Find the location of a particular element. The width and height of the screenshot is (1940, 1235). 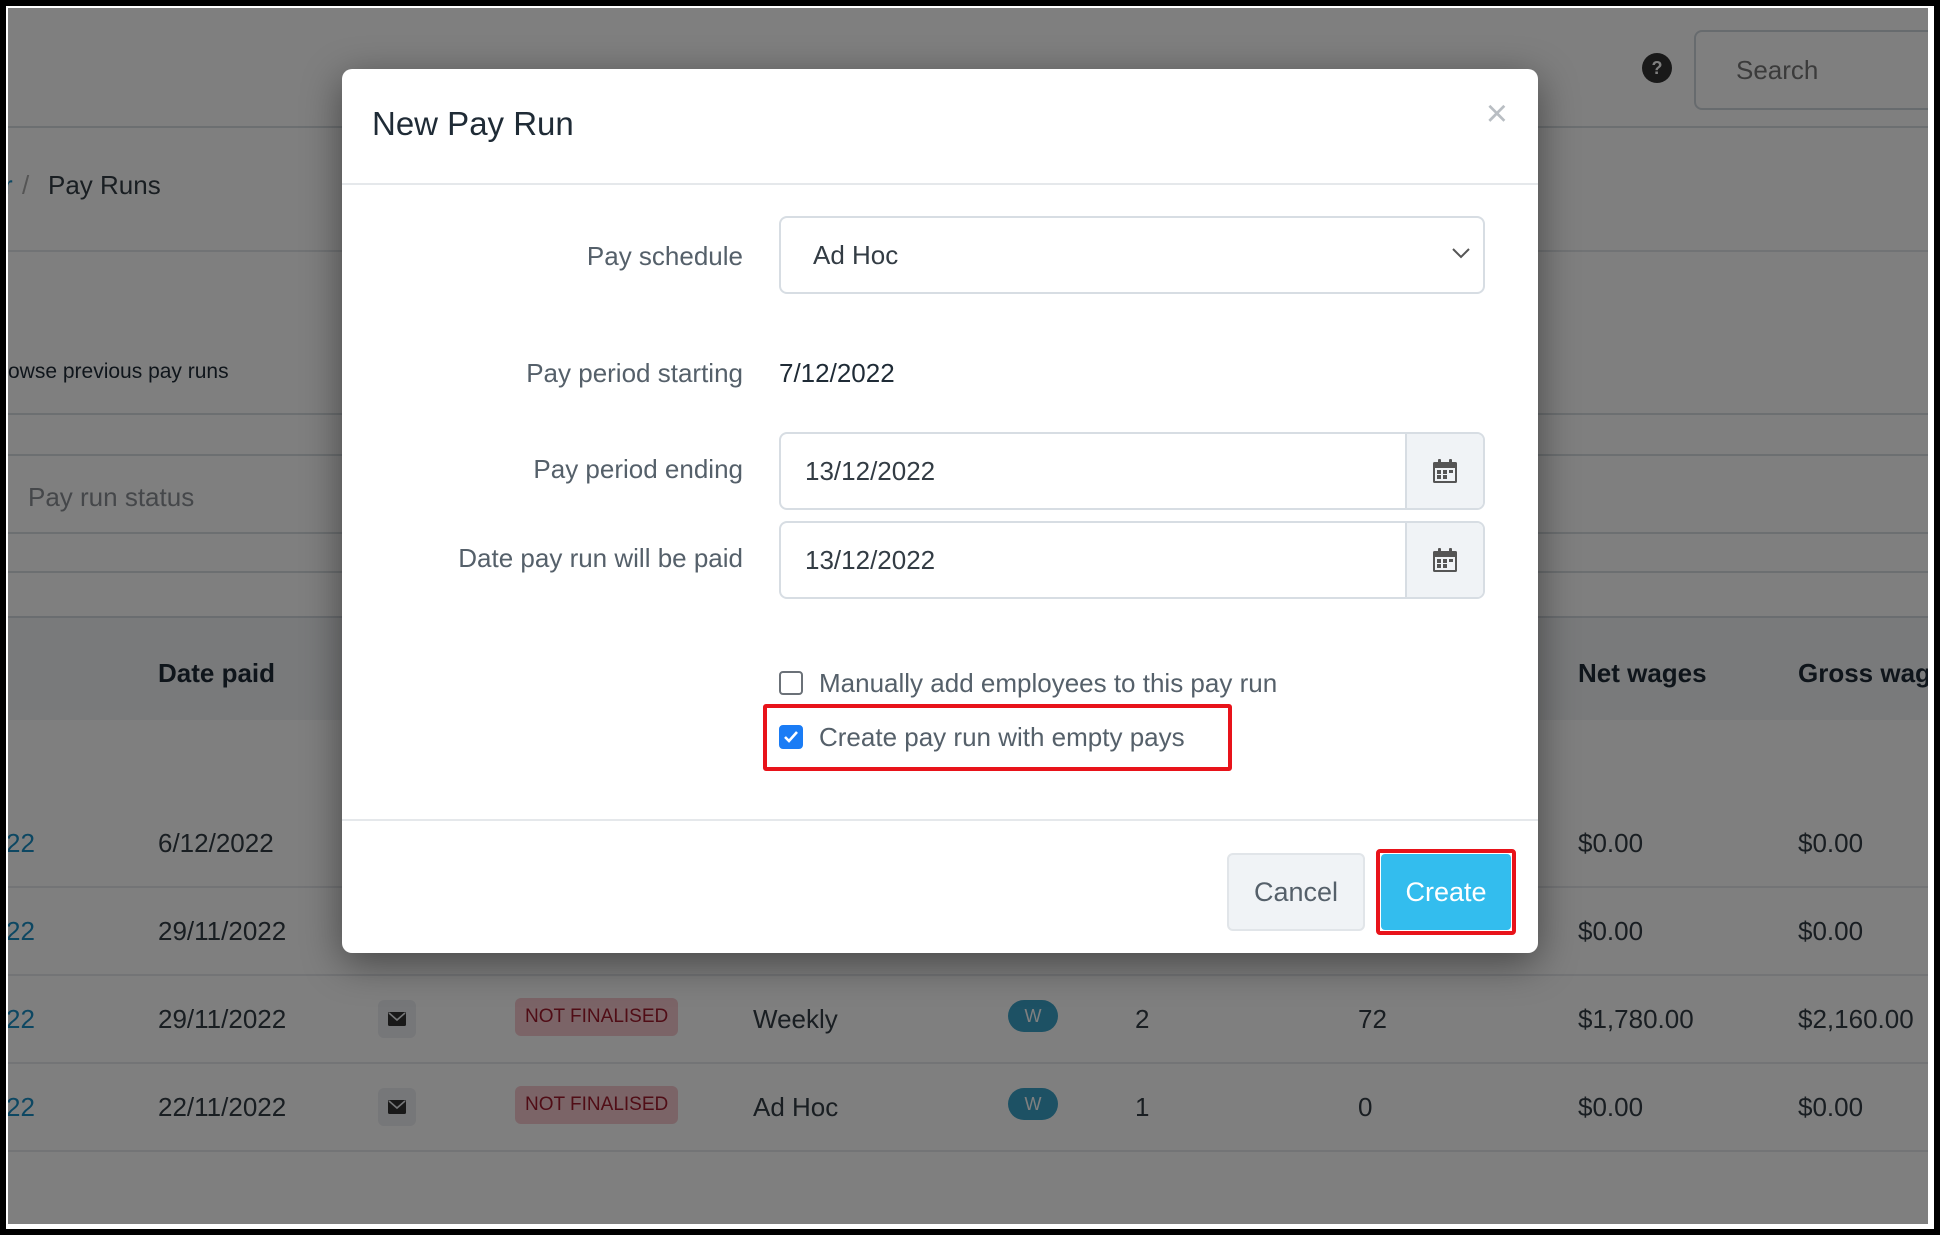

date-paid-calendar-button is located at coordinates (1444, 560).